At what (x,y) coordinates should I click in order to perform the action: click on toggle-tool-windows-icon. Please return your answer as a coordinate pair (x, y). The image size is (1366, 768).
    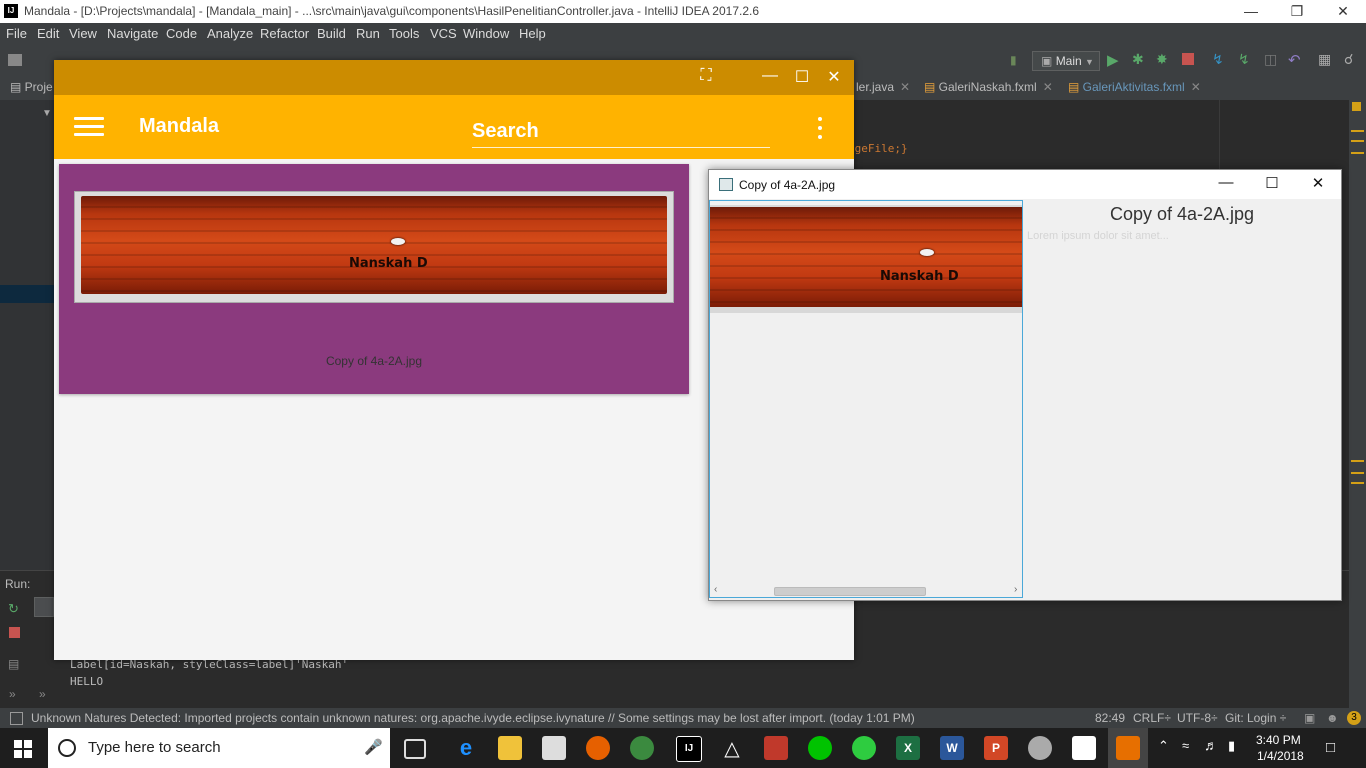
    Looking at the image, I should click on (16, 718).